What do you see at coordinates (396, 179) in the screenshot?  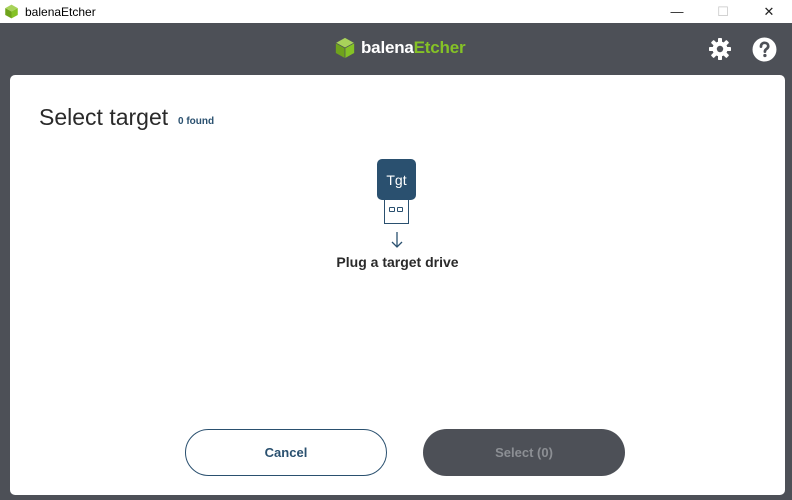 I see `drive-badge: Tgt` at bounding box center [396, 179].